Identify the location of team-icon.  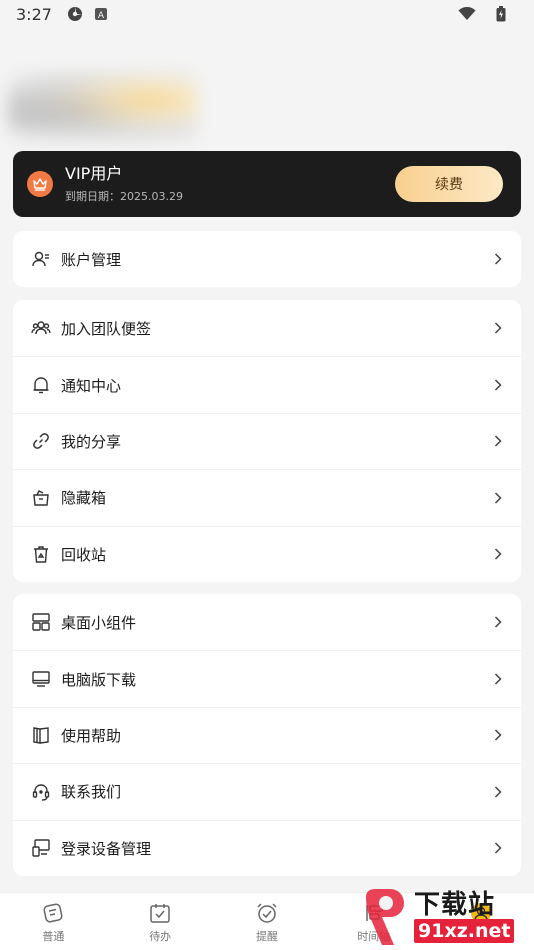
(41, 328).